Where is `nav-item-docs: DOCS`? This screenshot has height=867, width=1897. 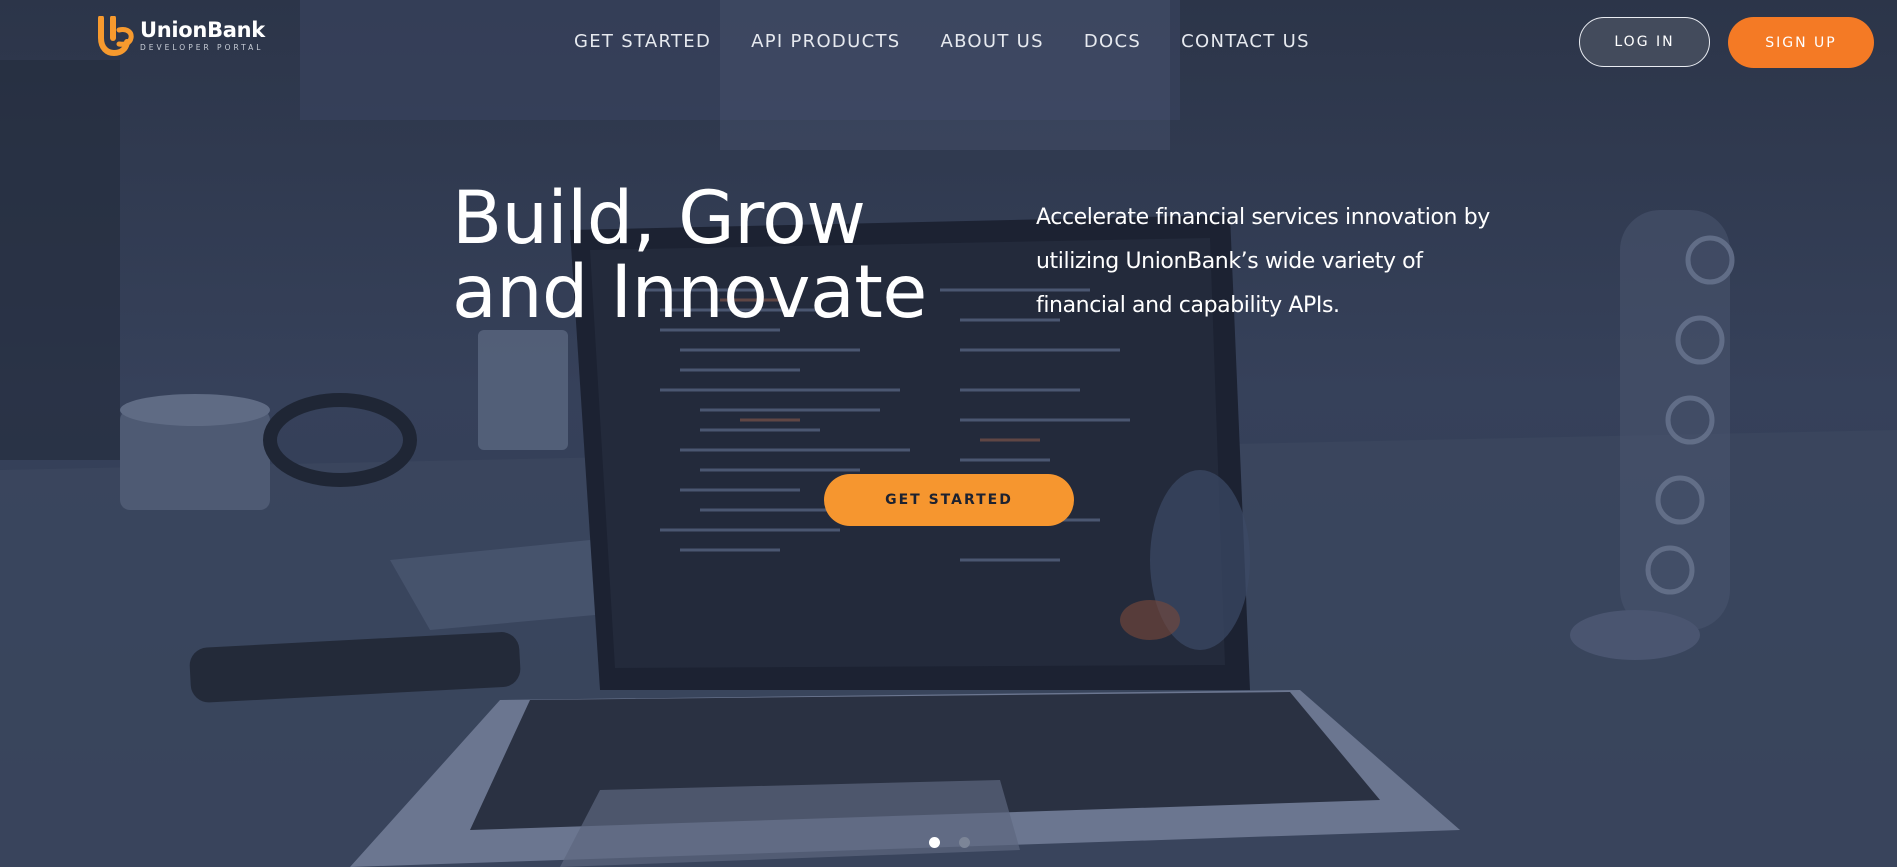 nav-item-docs: DOCS is located at coordinates (1112, 41).